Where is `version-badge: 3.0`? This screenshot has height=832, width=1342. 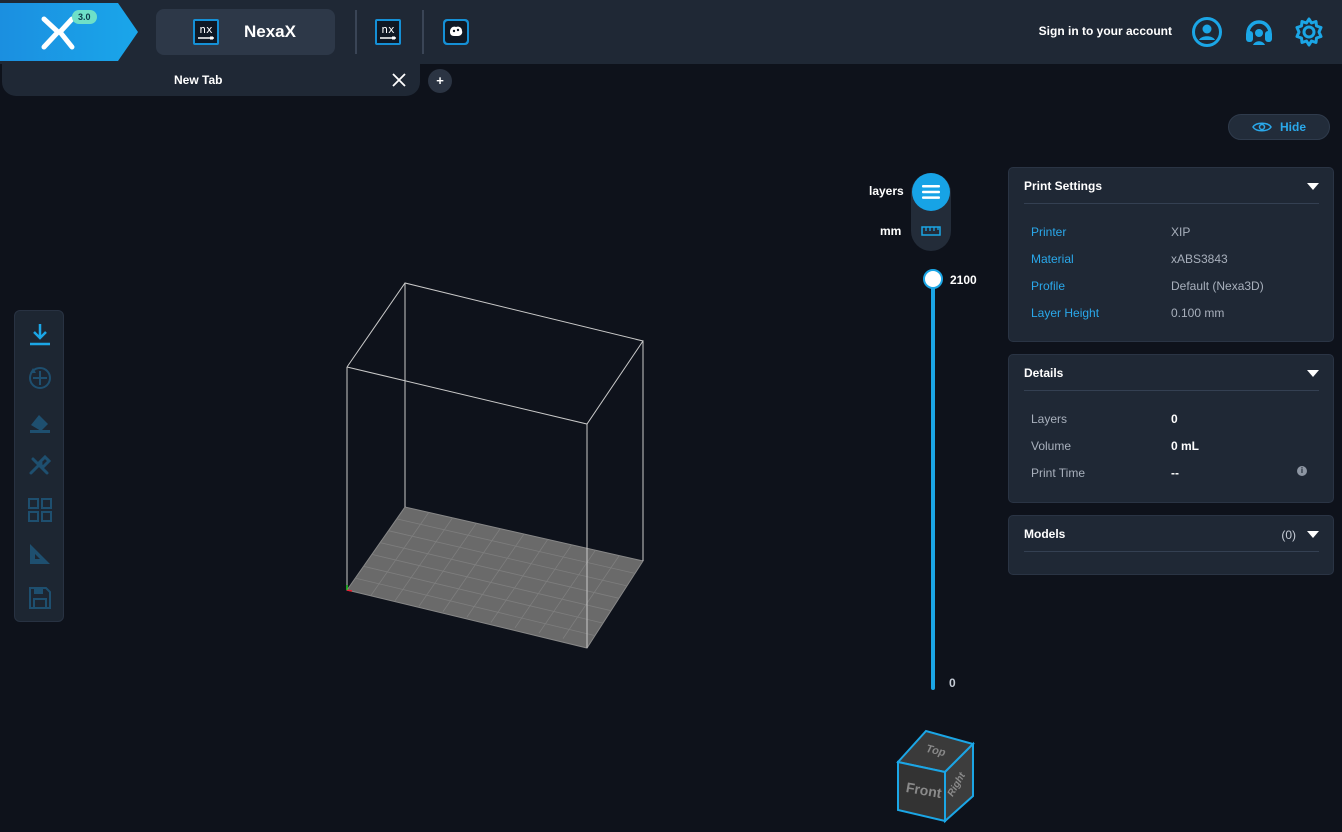
version-badge: 3.0 is located at coordinates (84, 17).